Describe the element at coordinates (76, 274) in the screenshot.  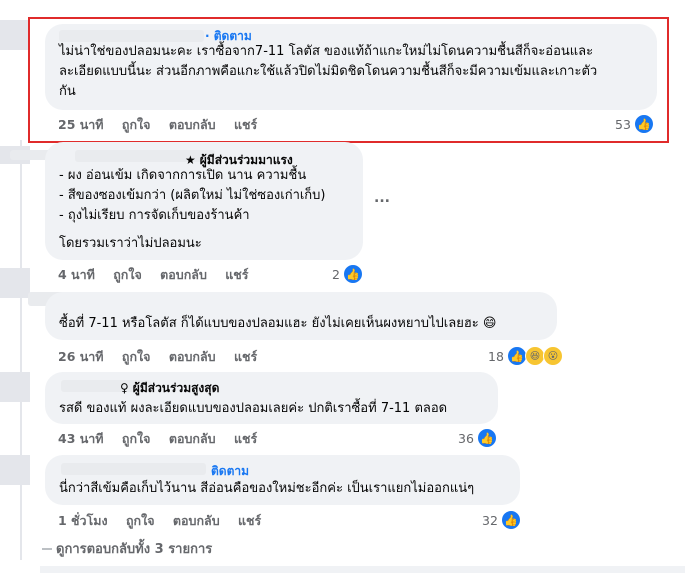
I see `comment-time: 4 นาที` at that location.